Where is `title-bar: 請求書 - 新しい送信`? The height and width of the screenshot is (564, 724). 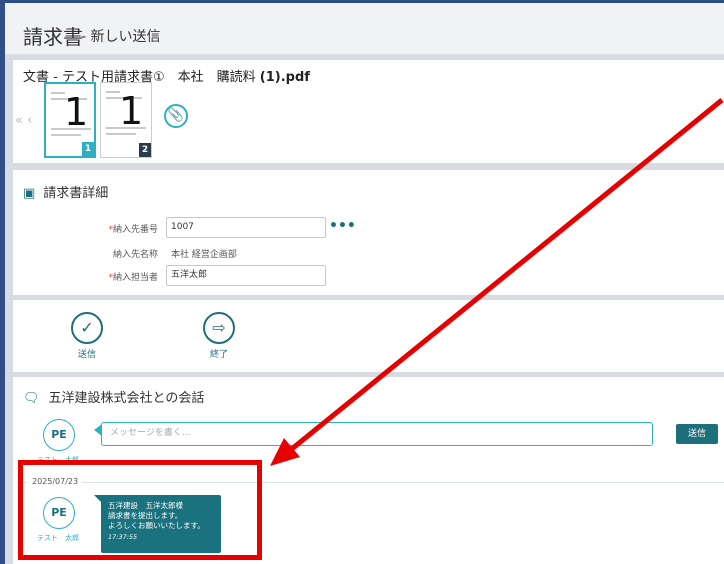 title-bar: 請求書 - 新しい送信 is located at coordinates (364, 29).